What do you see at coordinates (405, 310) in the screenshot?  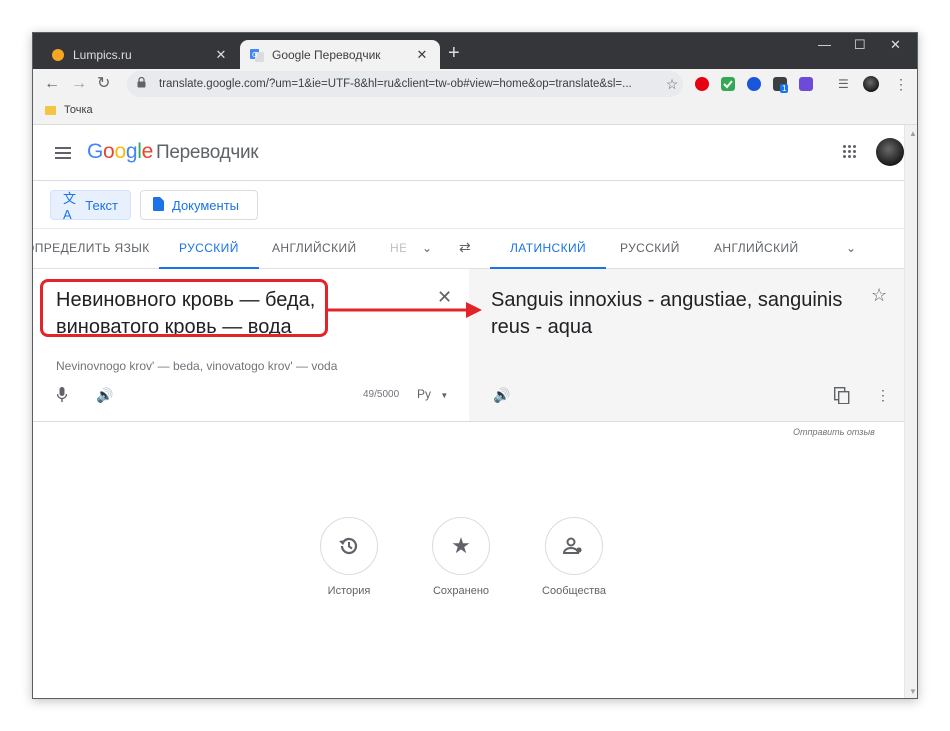 I see `annotation-arrow` at bounding box center [405, 310].